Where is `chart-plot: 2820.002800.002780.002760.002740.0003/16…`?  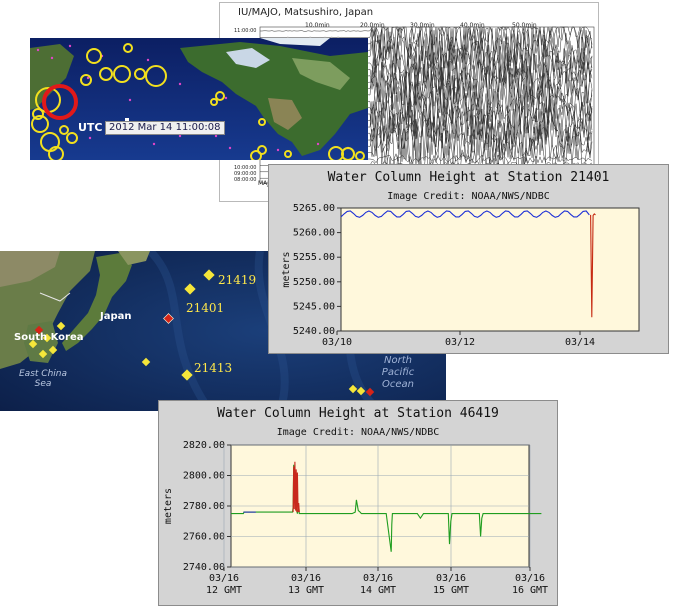 chart-plot: 2820.002800.002780.002760.002740.0003/16… is located at coordinates (355, 518).